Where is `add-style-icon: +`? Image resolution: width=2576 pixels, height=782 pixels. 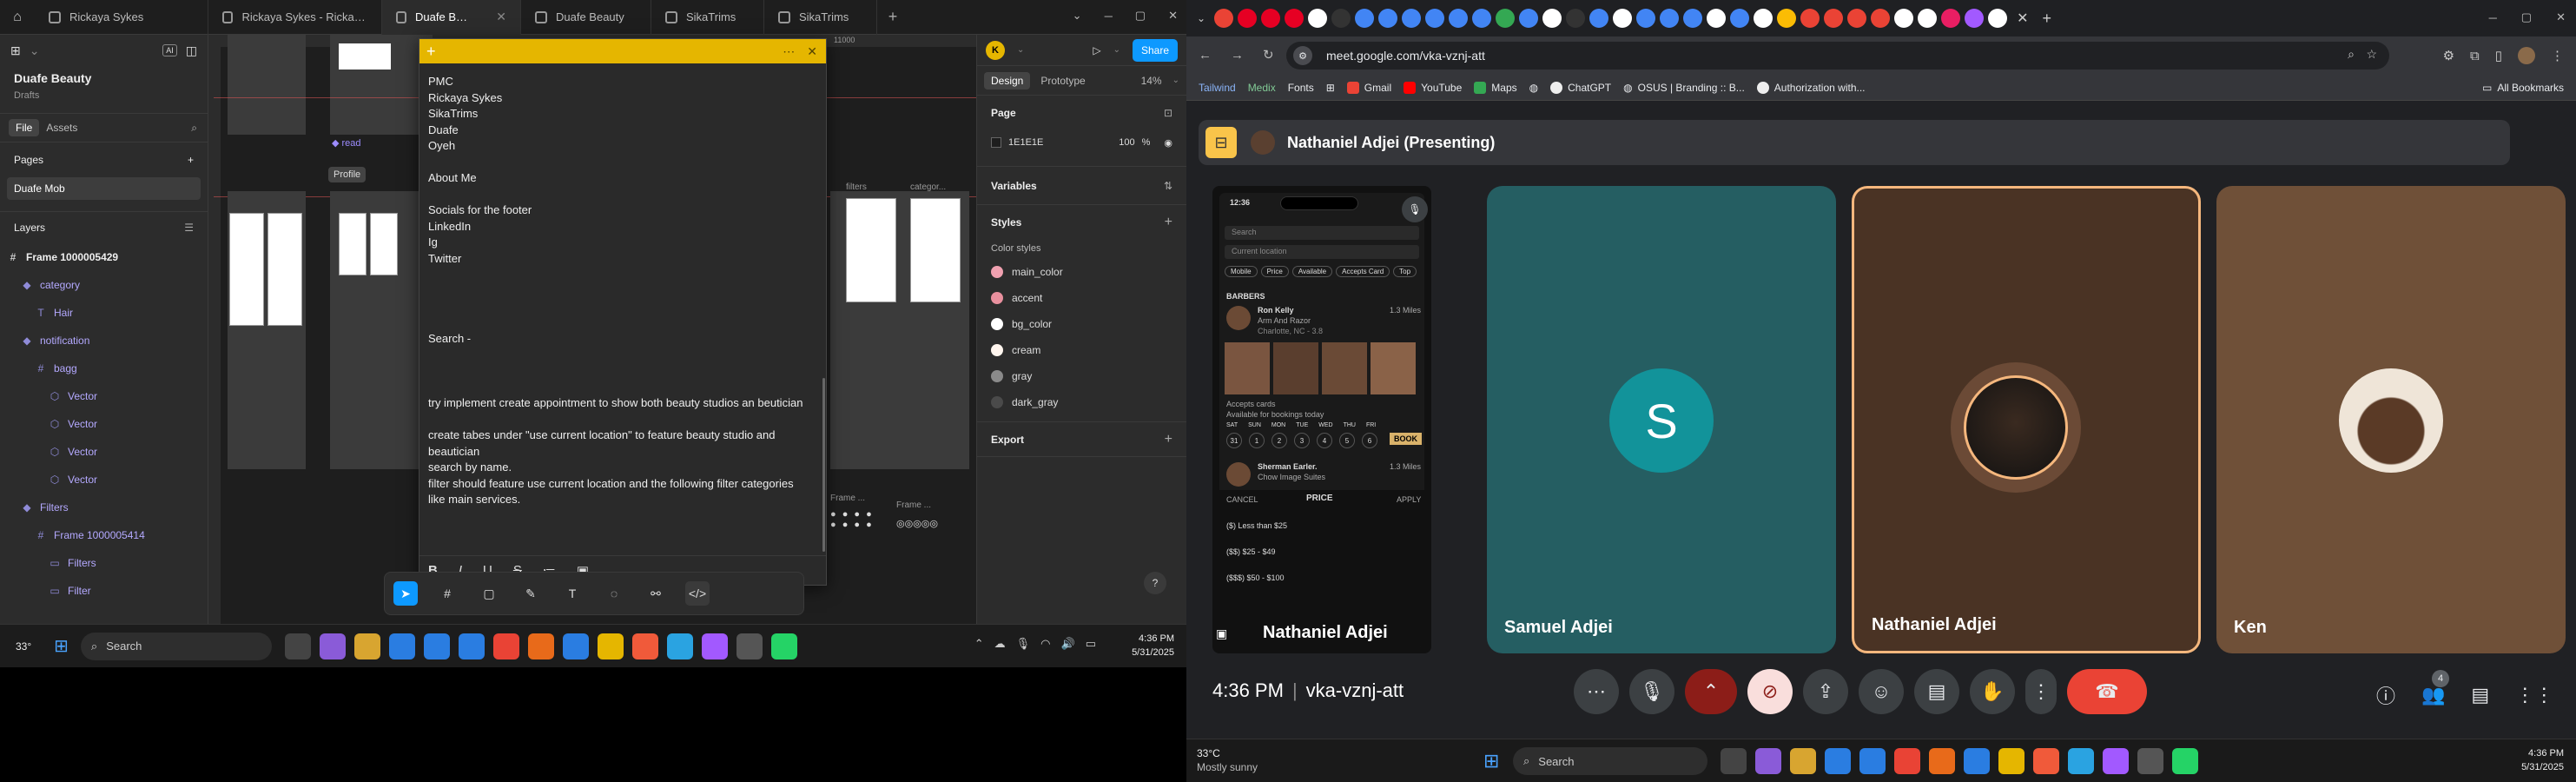
add-style-icon: + is located at coordinates (1168, 223).